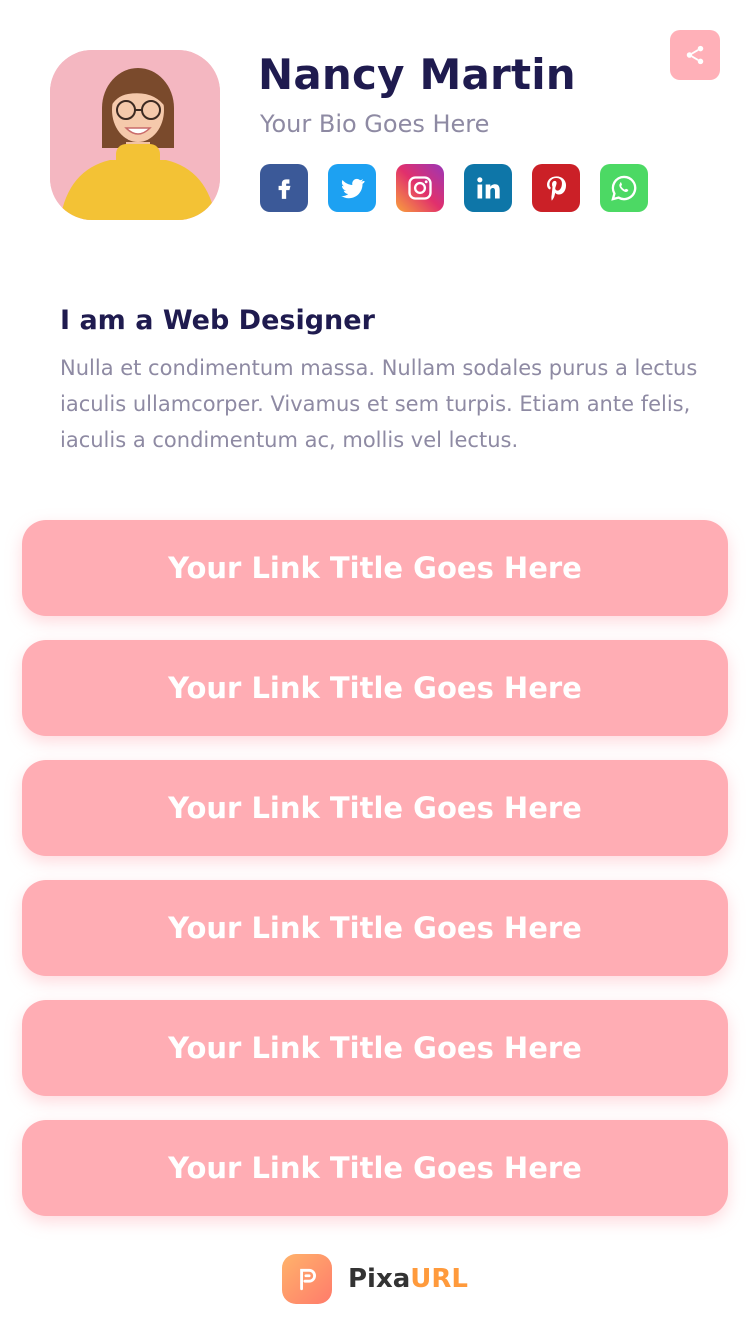 The image size is (750, 1334). I want to click on profile-name: Nancy Martin, so click(417, 74).